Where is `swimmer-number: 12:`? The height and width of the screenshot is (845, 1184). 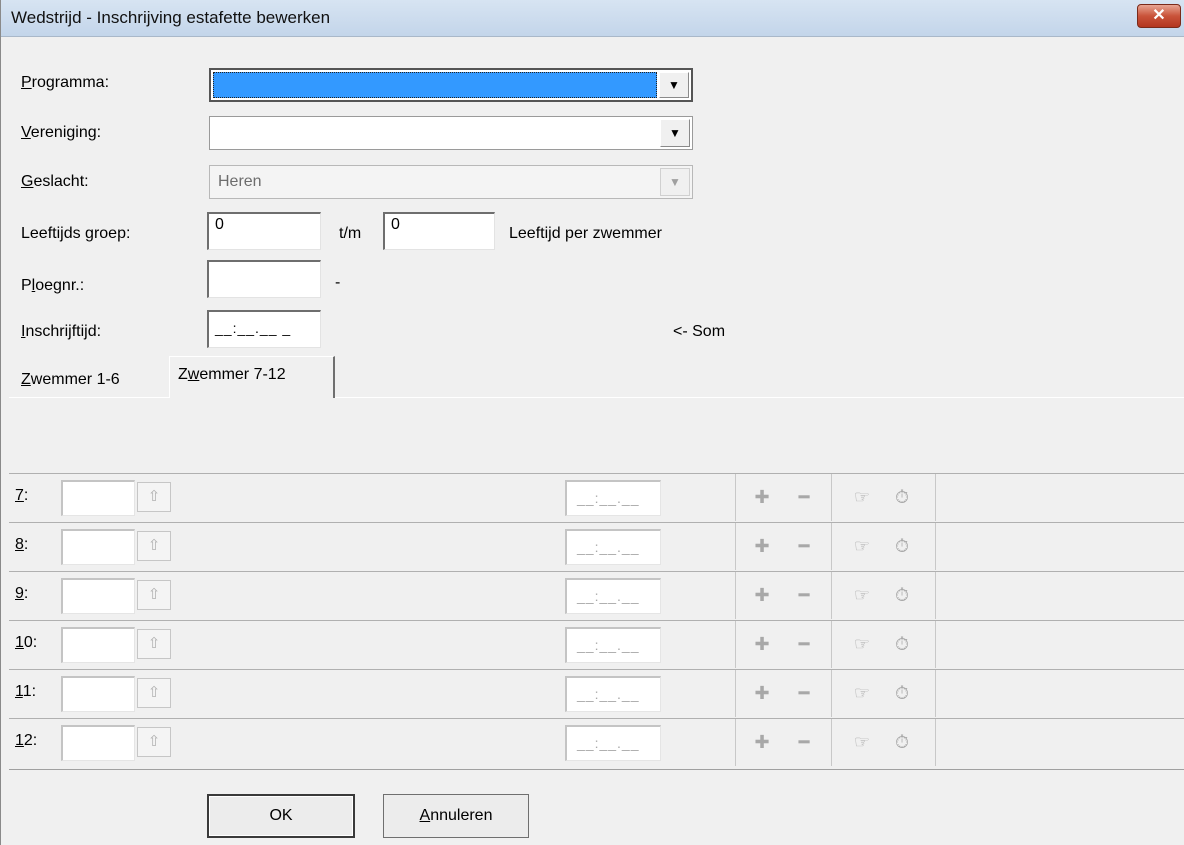
swimmer-number: 12: is located at coordinates (26, 740).